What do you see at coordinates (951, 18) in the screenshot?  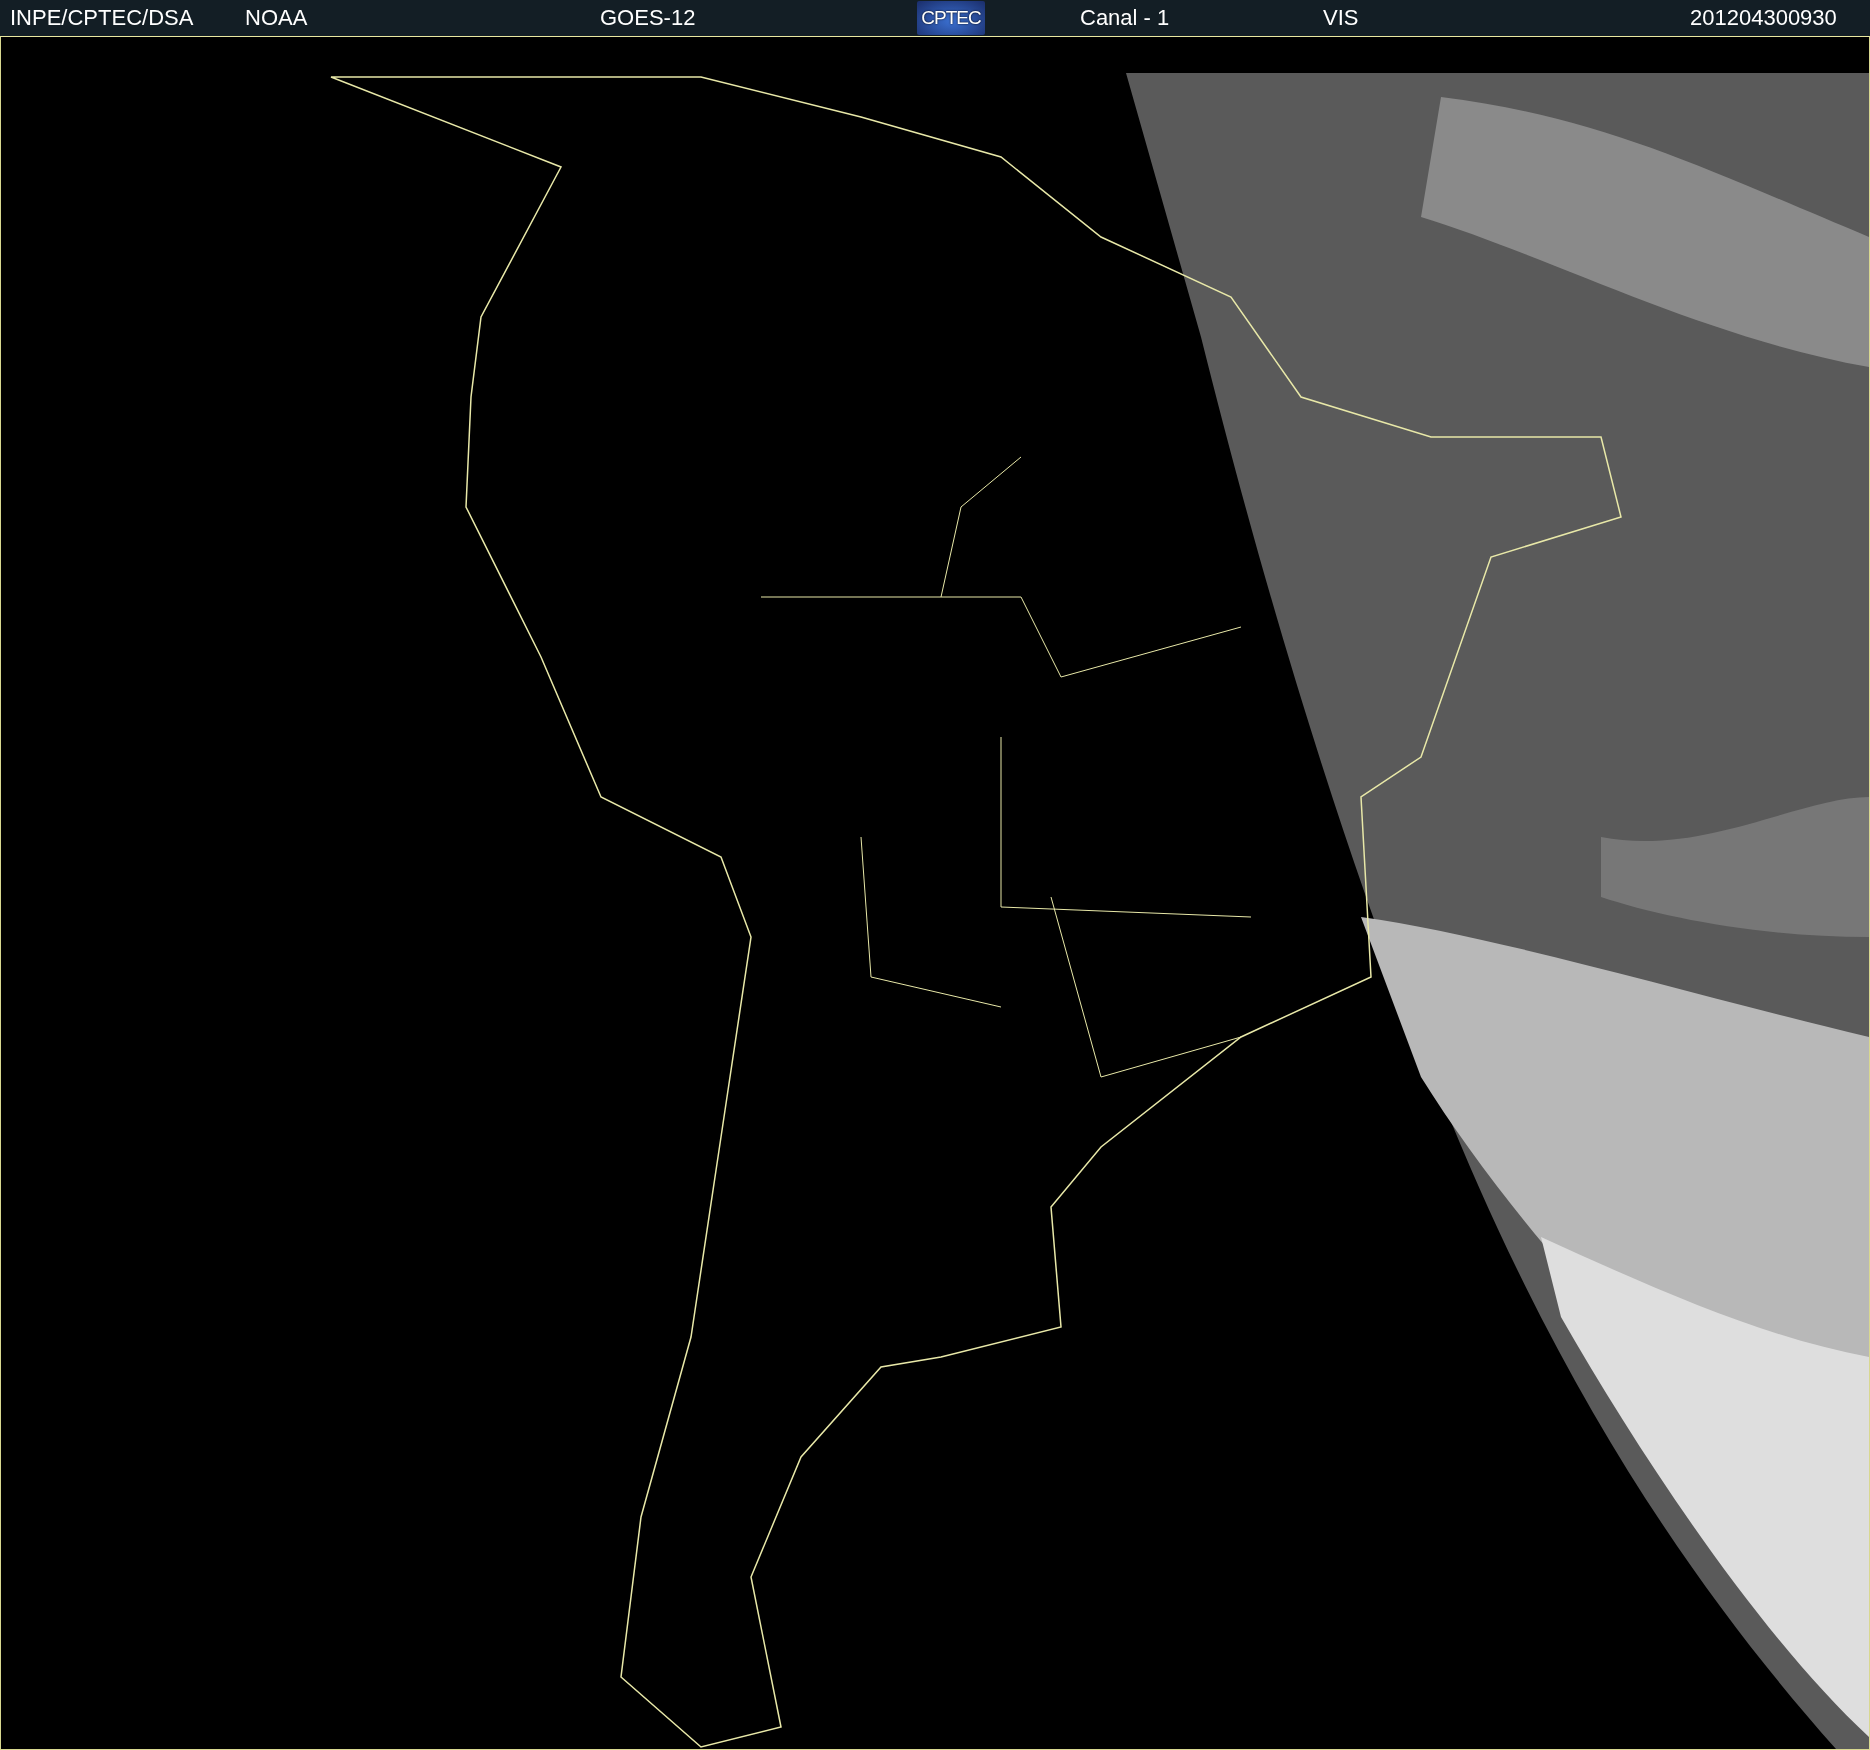 I see `logo: CPTEC` at bounding box center [951, 18].